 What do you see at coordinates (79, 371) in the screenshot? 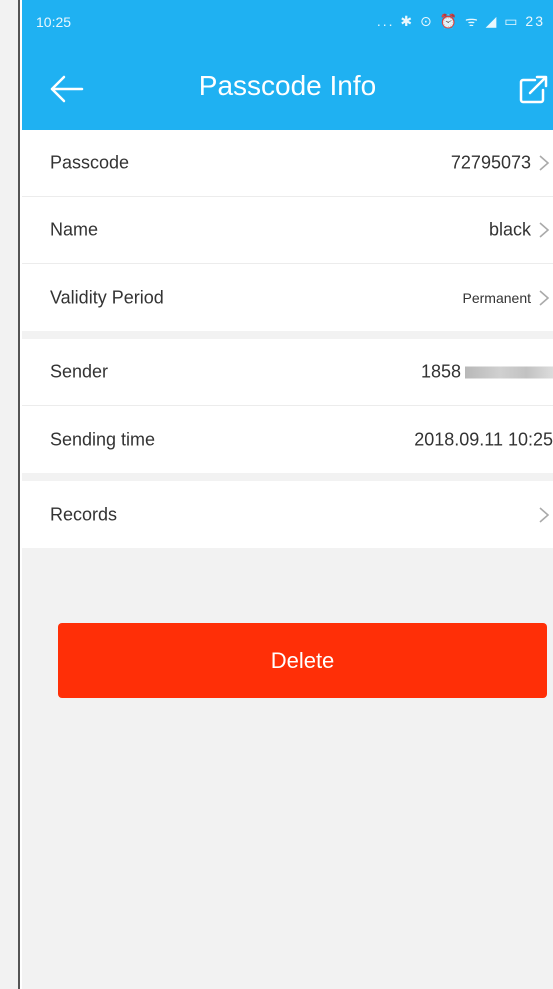
I see `sender-label: Sender` at bounding box center [79, 371].